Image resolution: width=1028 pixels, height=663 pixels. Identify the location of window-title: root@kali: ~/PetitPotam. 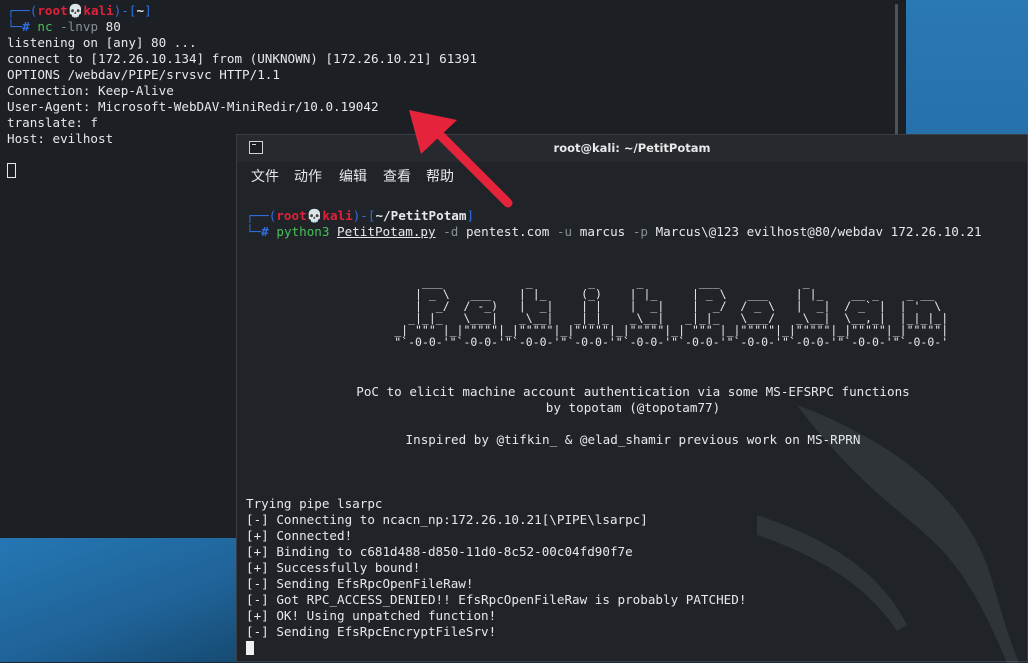
(632, 148).